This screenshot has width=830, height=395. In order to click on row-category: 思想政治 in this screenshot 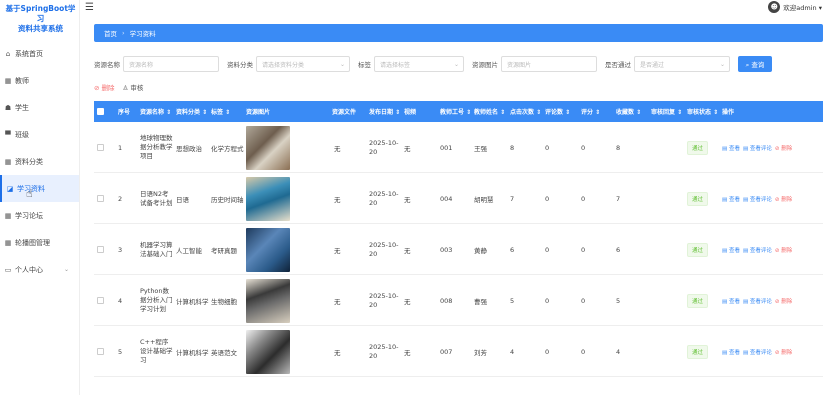, I will do `click(189, 148)`.